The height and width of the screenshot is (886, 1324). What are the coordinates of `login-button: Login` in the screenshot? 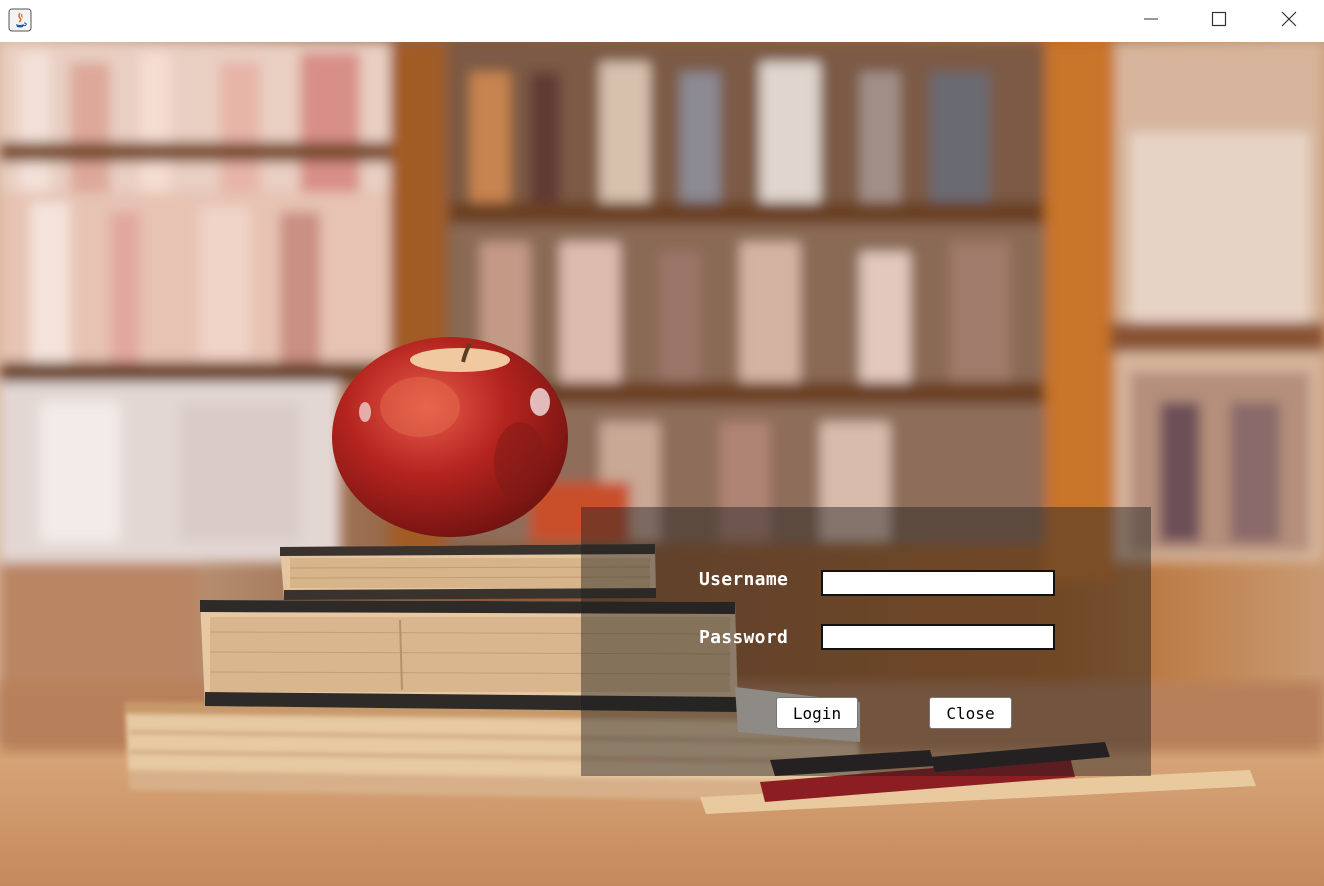 It's located at (817, 713).